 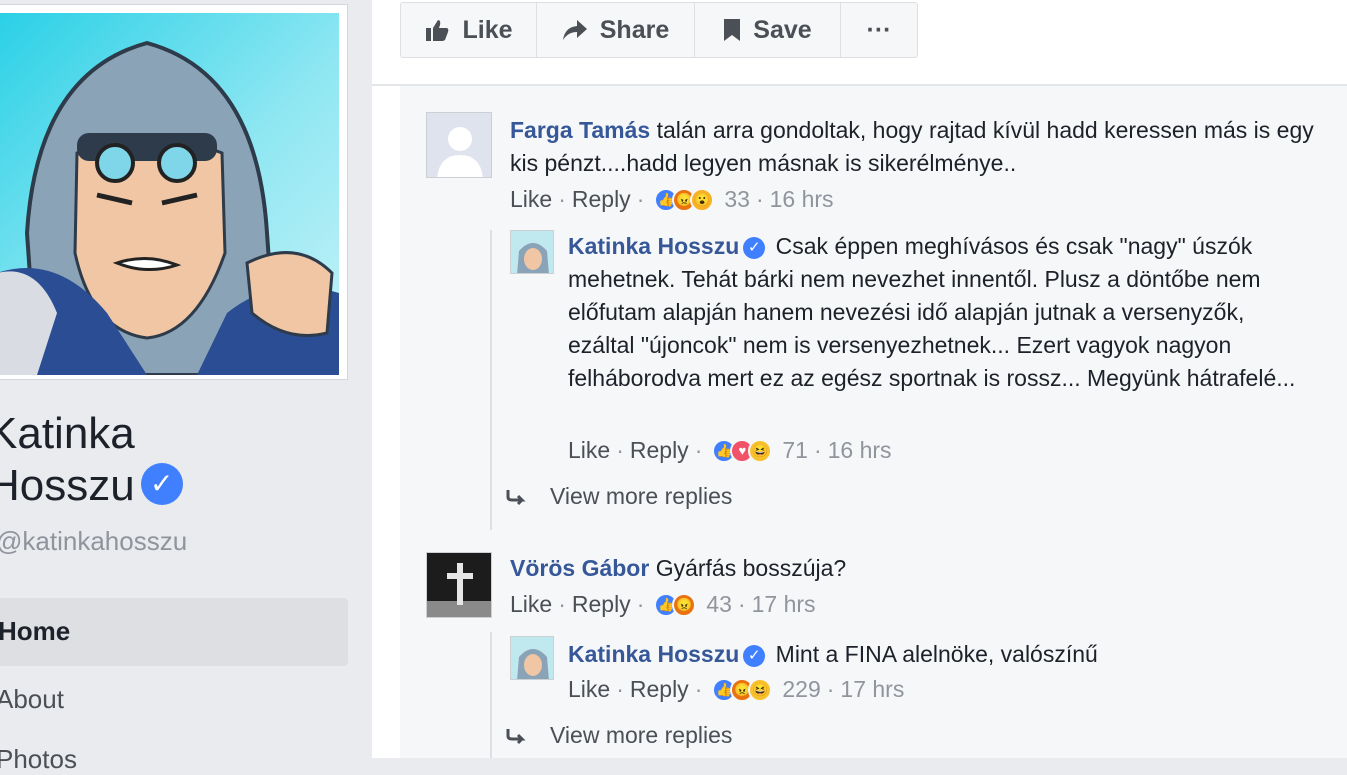 What do you see at coordinates (38, 759) in the screenshot?
I see `sidebar-item-photos: Photos` at bounding box center [38, 759].